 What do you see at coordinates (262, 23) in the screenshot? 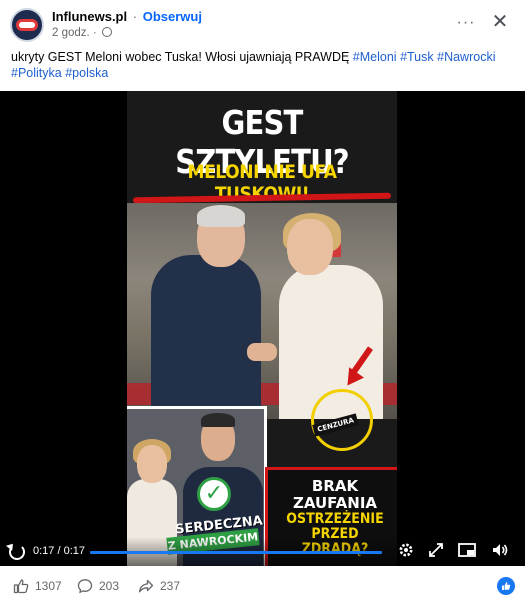
I see `post-header: Influnews.pl · Obserwuj 2 godz. · ··· ✕` at bounding box center [262, 23].